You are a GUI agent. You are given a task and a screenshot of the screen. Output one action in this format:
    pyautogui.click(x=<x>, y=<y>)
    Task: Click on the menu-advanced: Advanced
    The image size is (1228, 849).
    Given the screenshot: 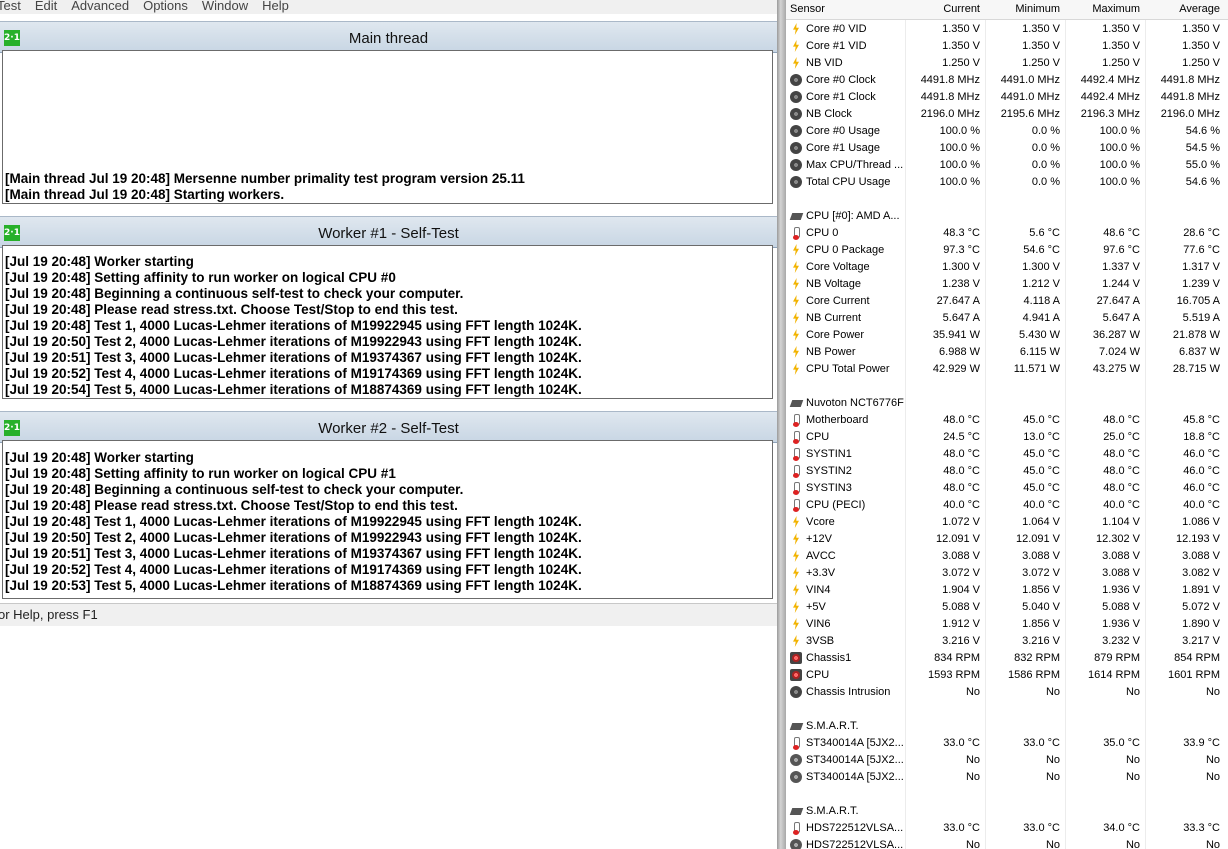 What is the action you would take?
    pyautogui.click(x=100, y=6)
    